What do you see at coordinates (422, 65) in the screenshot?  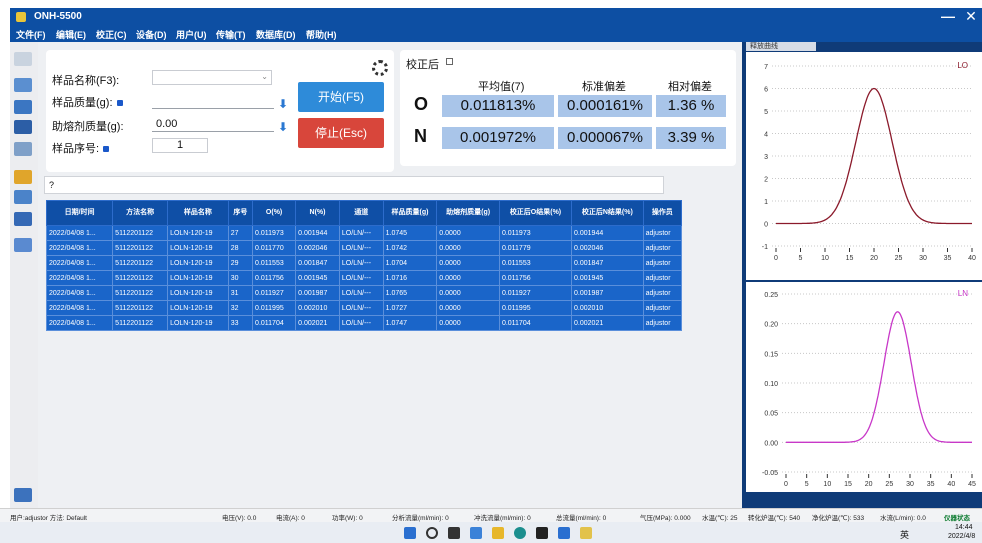 I see `after-correction-label: 校正后` at bounding box center [422, 65].